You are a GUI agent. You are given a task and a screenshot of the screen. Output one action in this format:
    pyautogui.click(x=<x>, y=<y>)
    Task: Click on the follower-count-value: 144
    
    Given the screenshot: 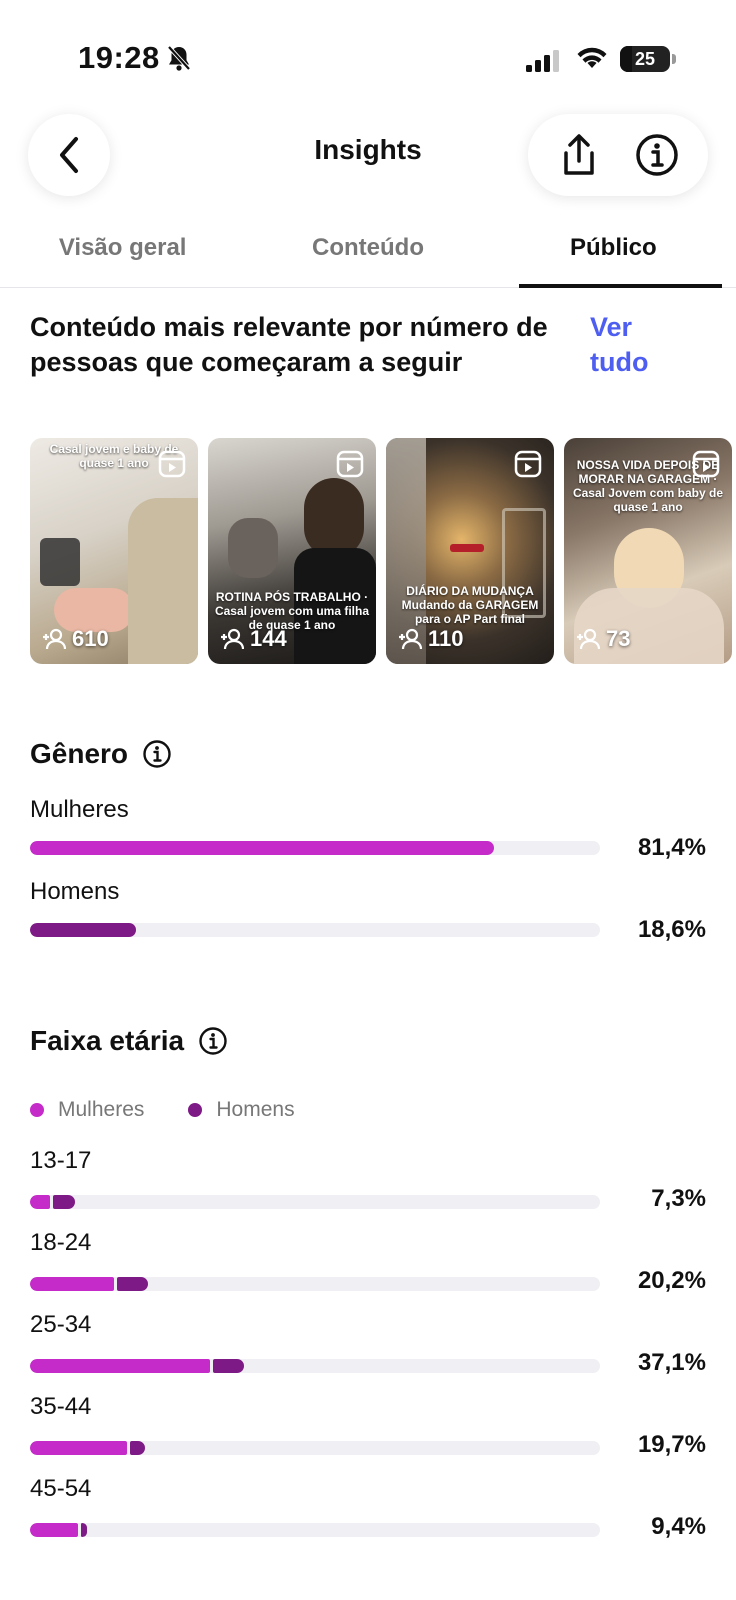 What is the action you would take?
    pyautogui.click(x=268, y=638)
    